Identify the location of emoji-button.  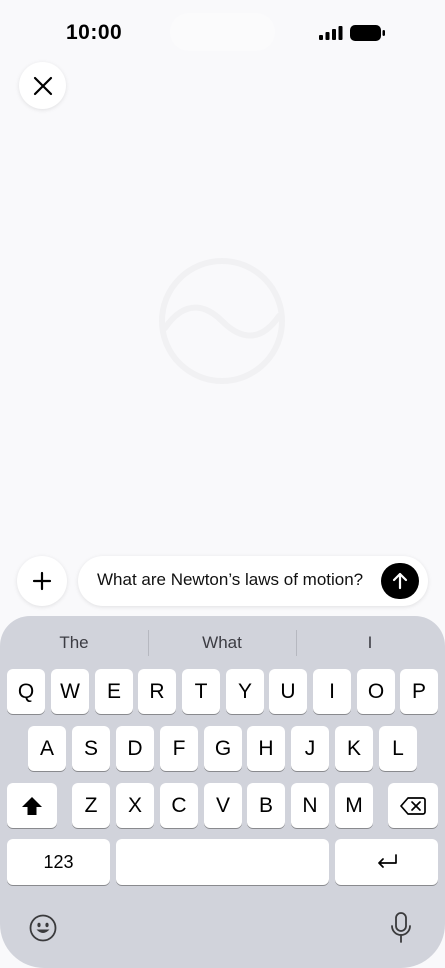
(43, 928).